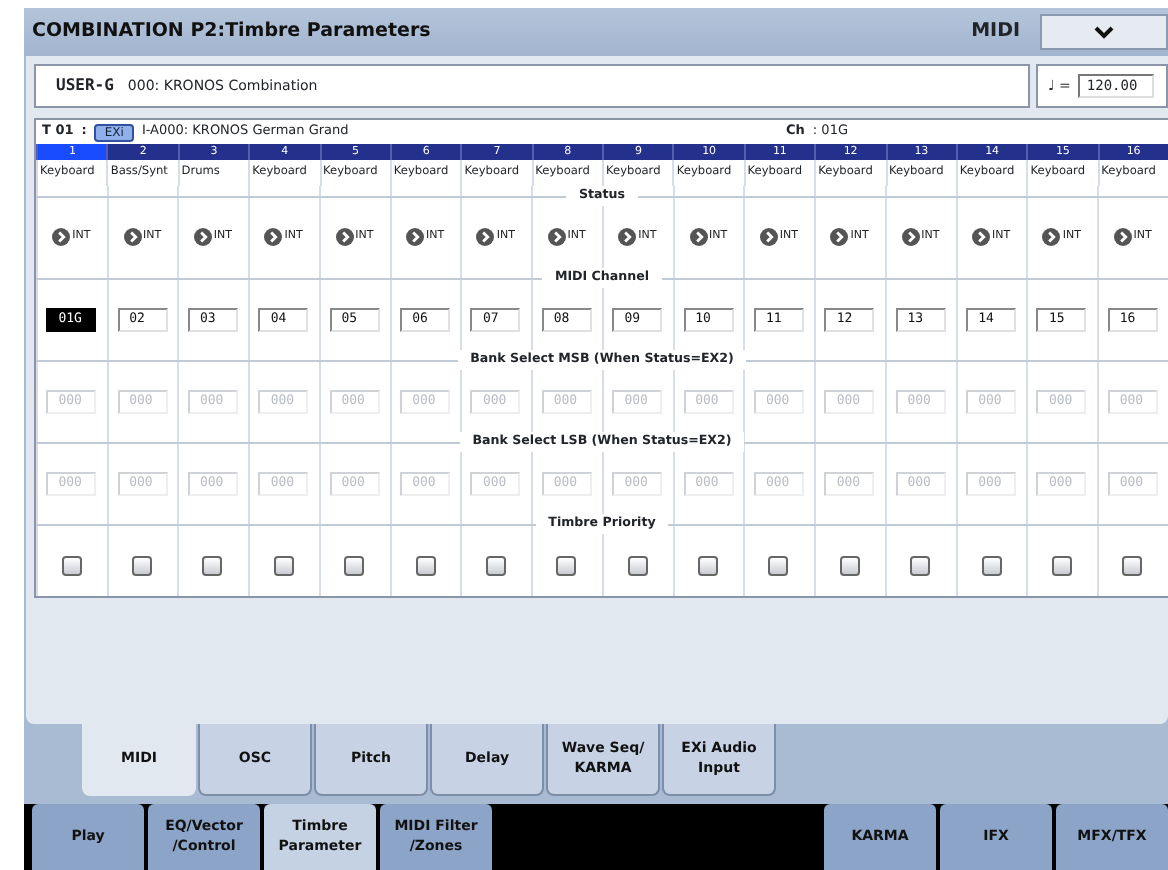  I want to click on chevron-down-icon, so click(1104, 32).